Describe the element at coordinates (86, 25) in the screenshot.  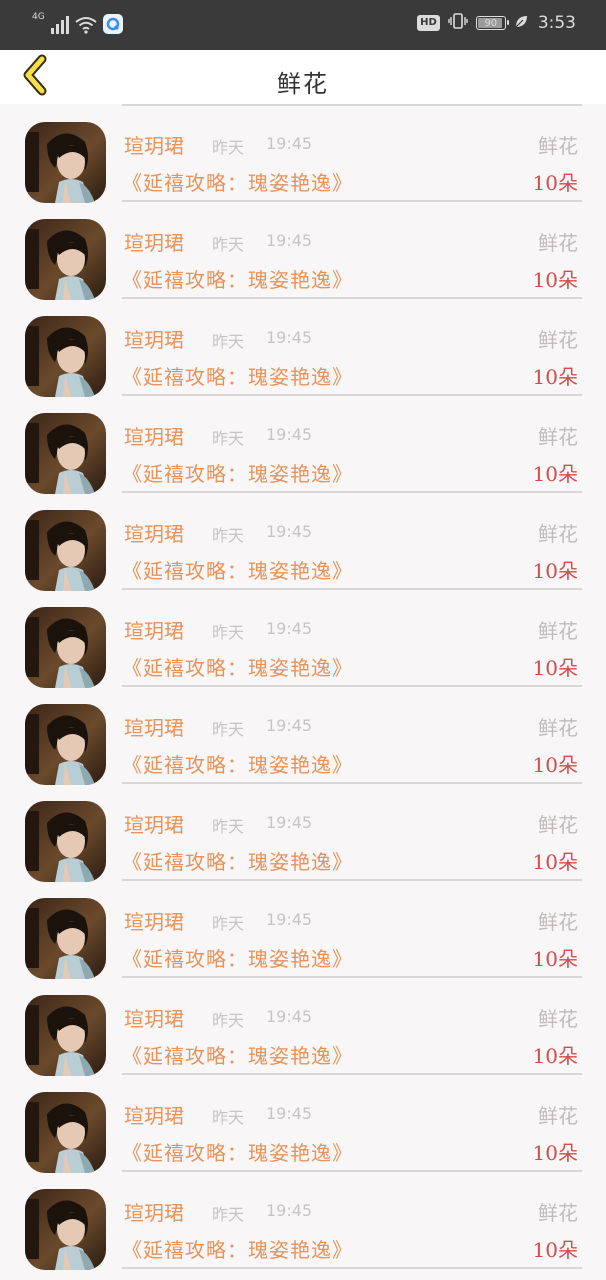
I see `wifi-icon` at that location.